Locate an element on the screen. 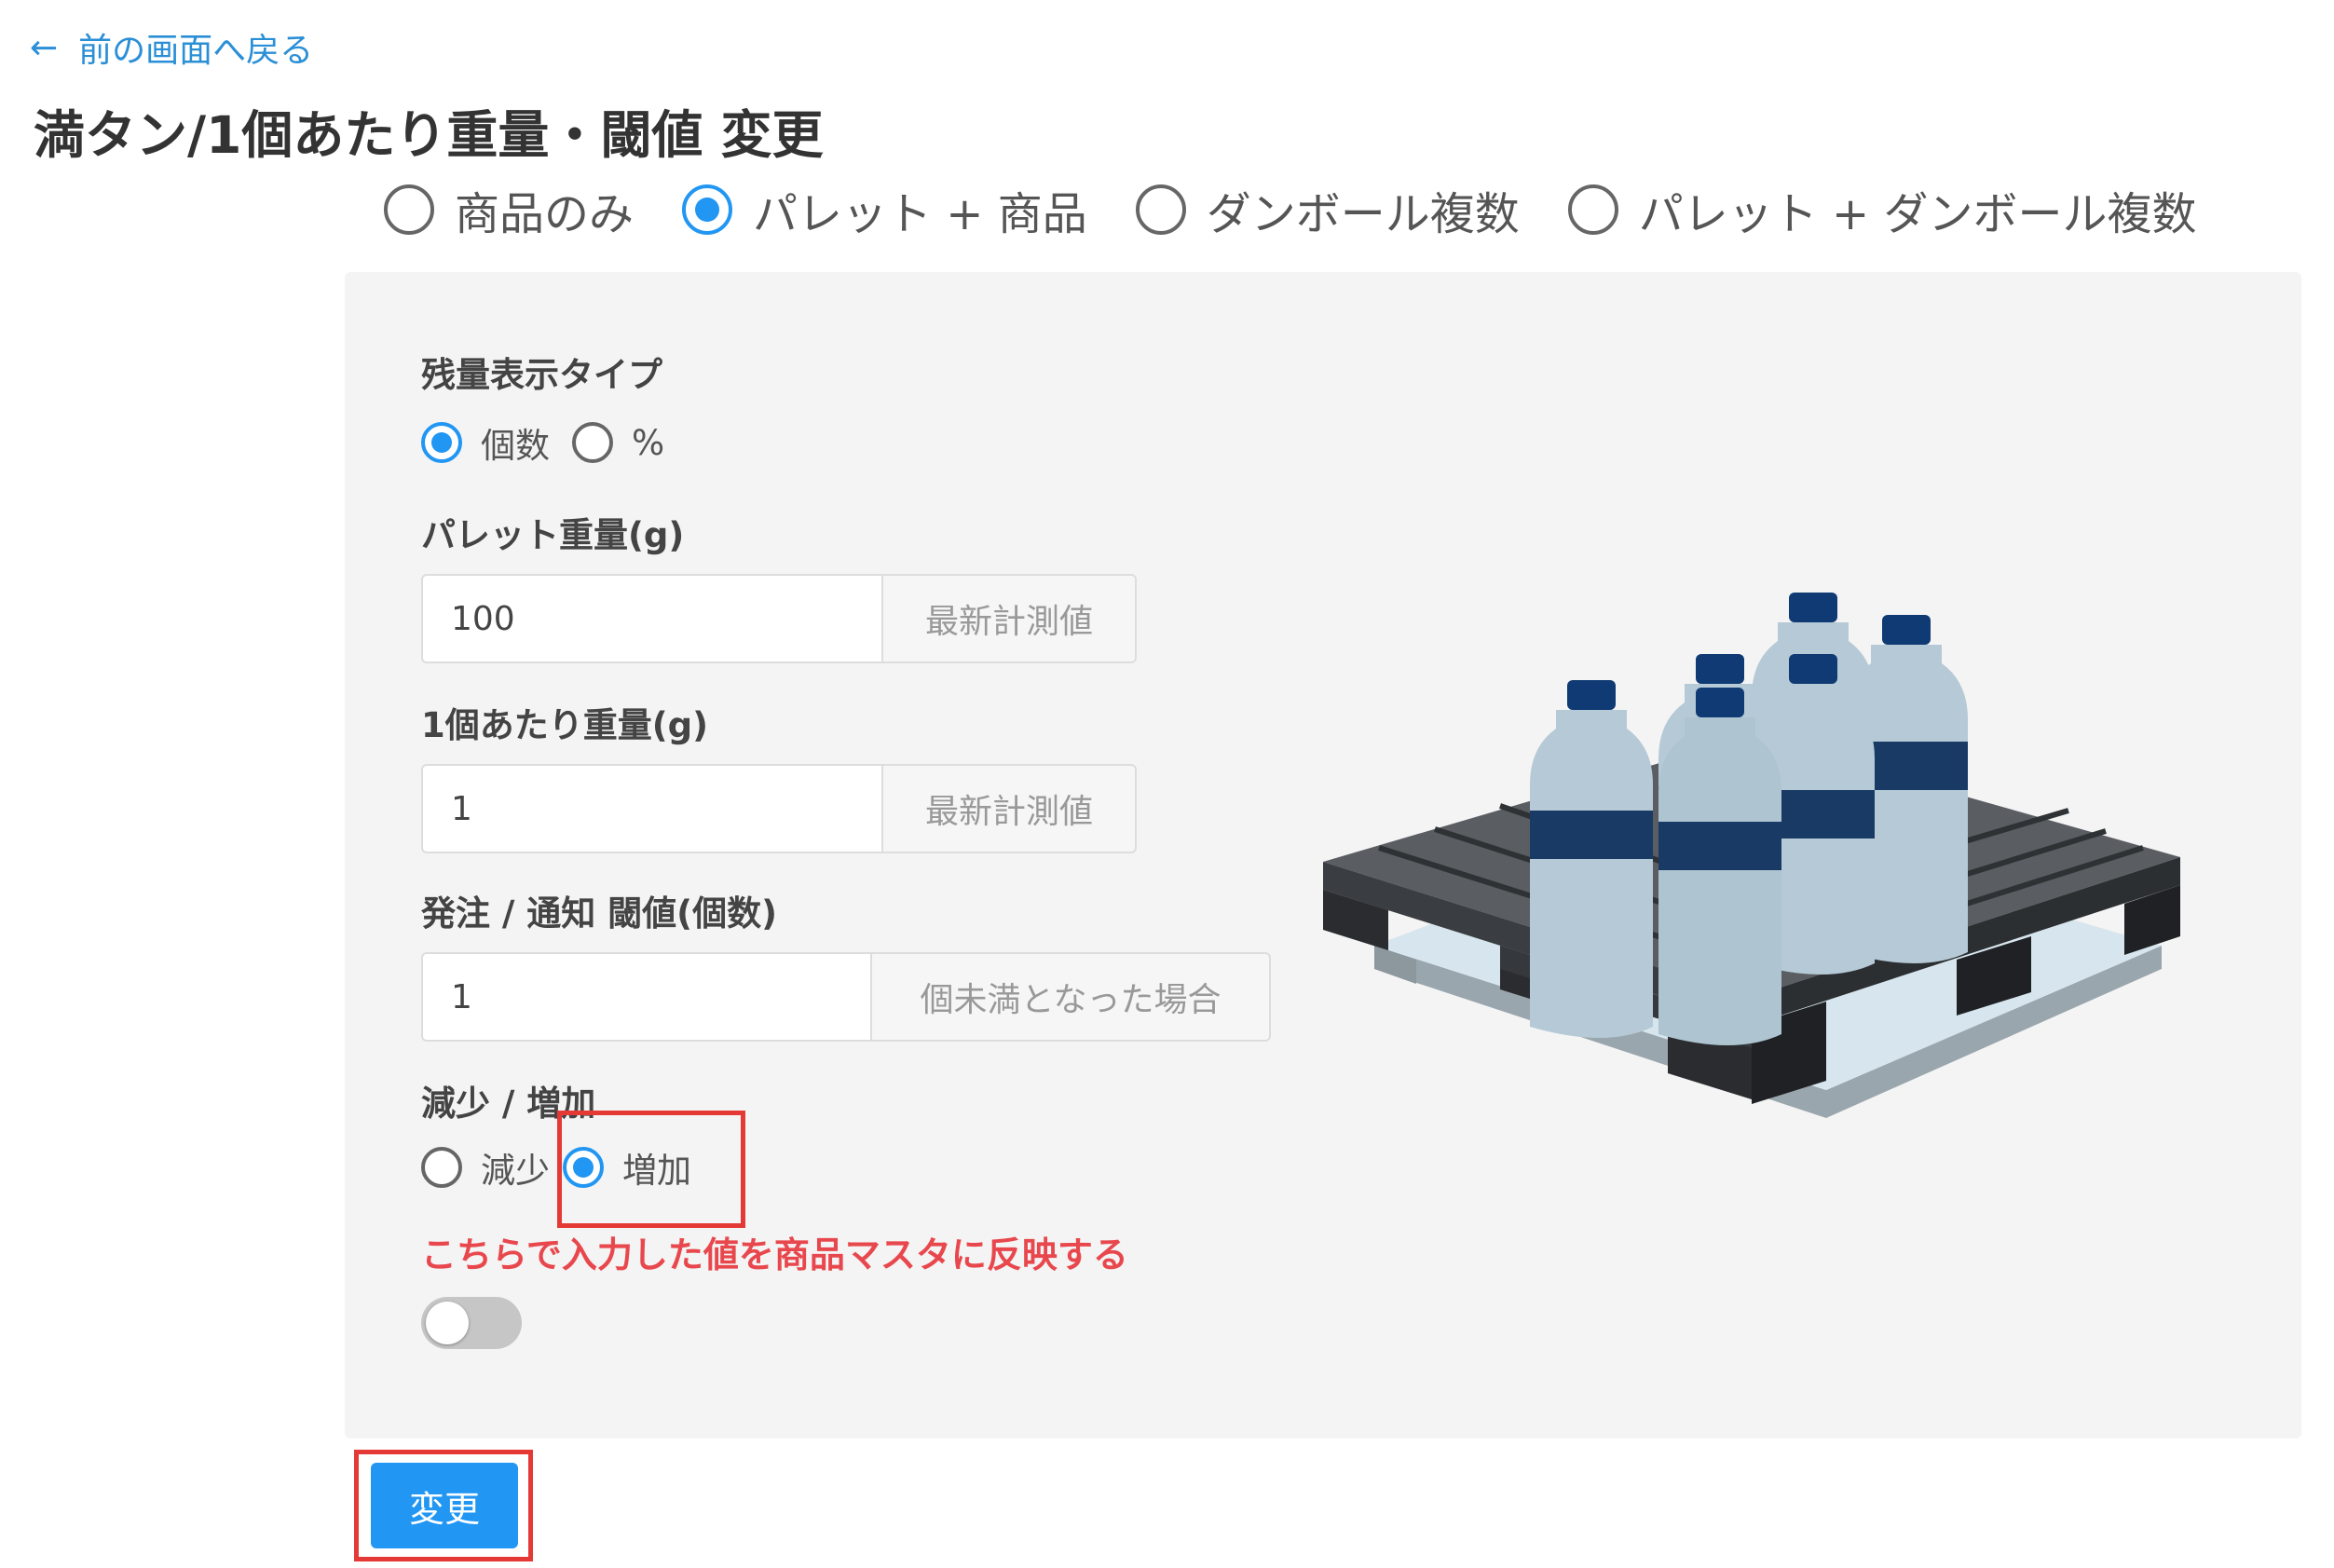 This screenshot has height=1568, width=2334. pallet-weight-input: 100 is located at coordinates (651, 618).